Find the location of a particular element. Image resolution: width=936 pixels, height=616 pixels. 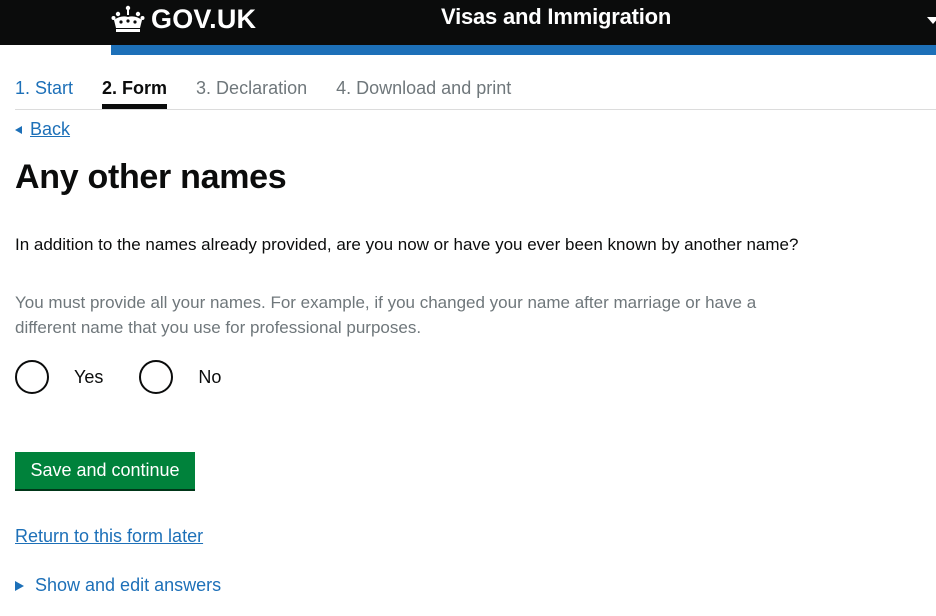

logo-text: GOV.UK is located at coordinates (204, 18).